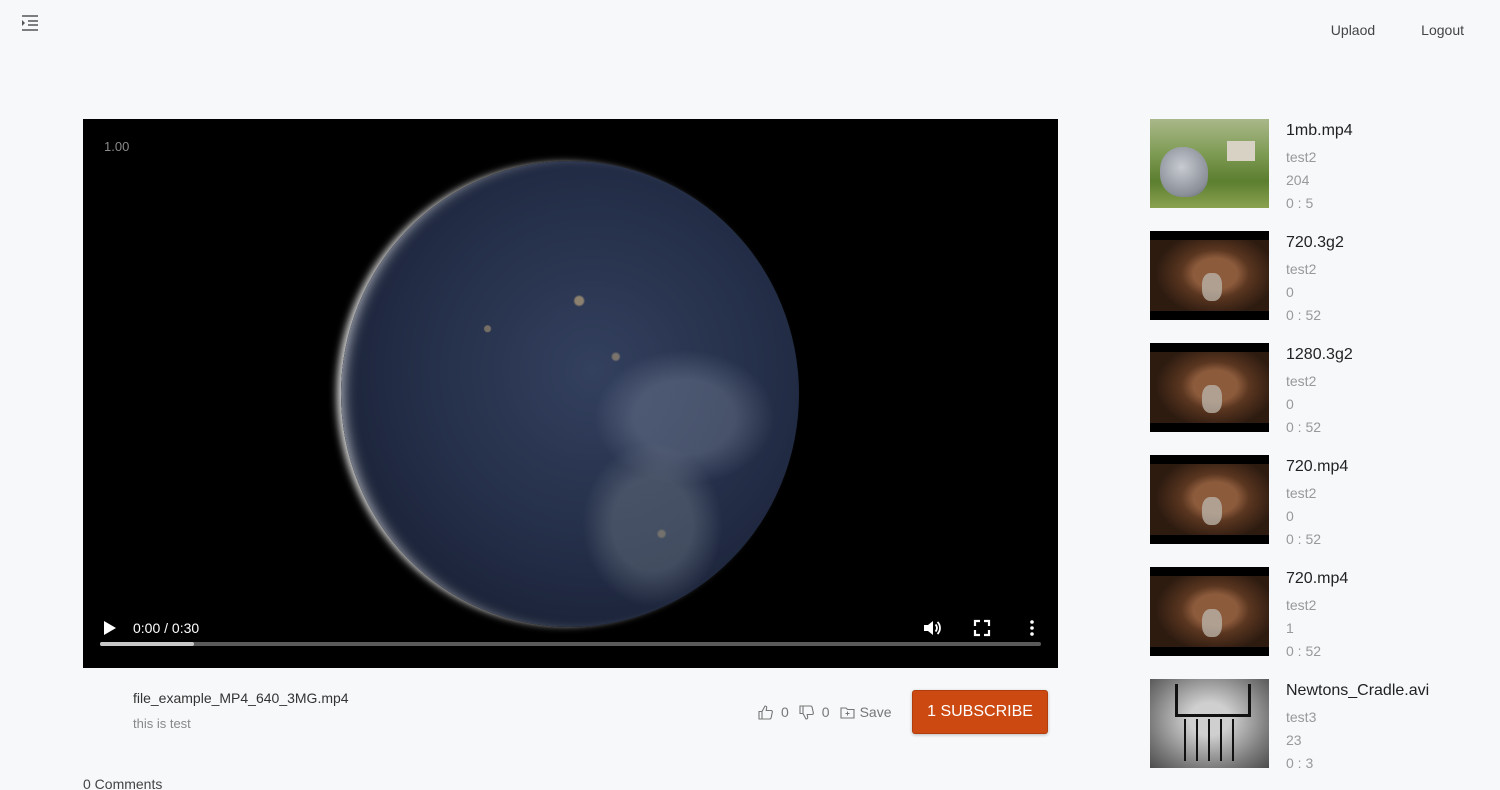 This screenshot has height=790, width=1500. I want to click on like-count: 0, so click(785, 712).